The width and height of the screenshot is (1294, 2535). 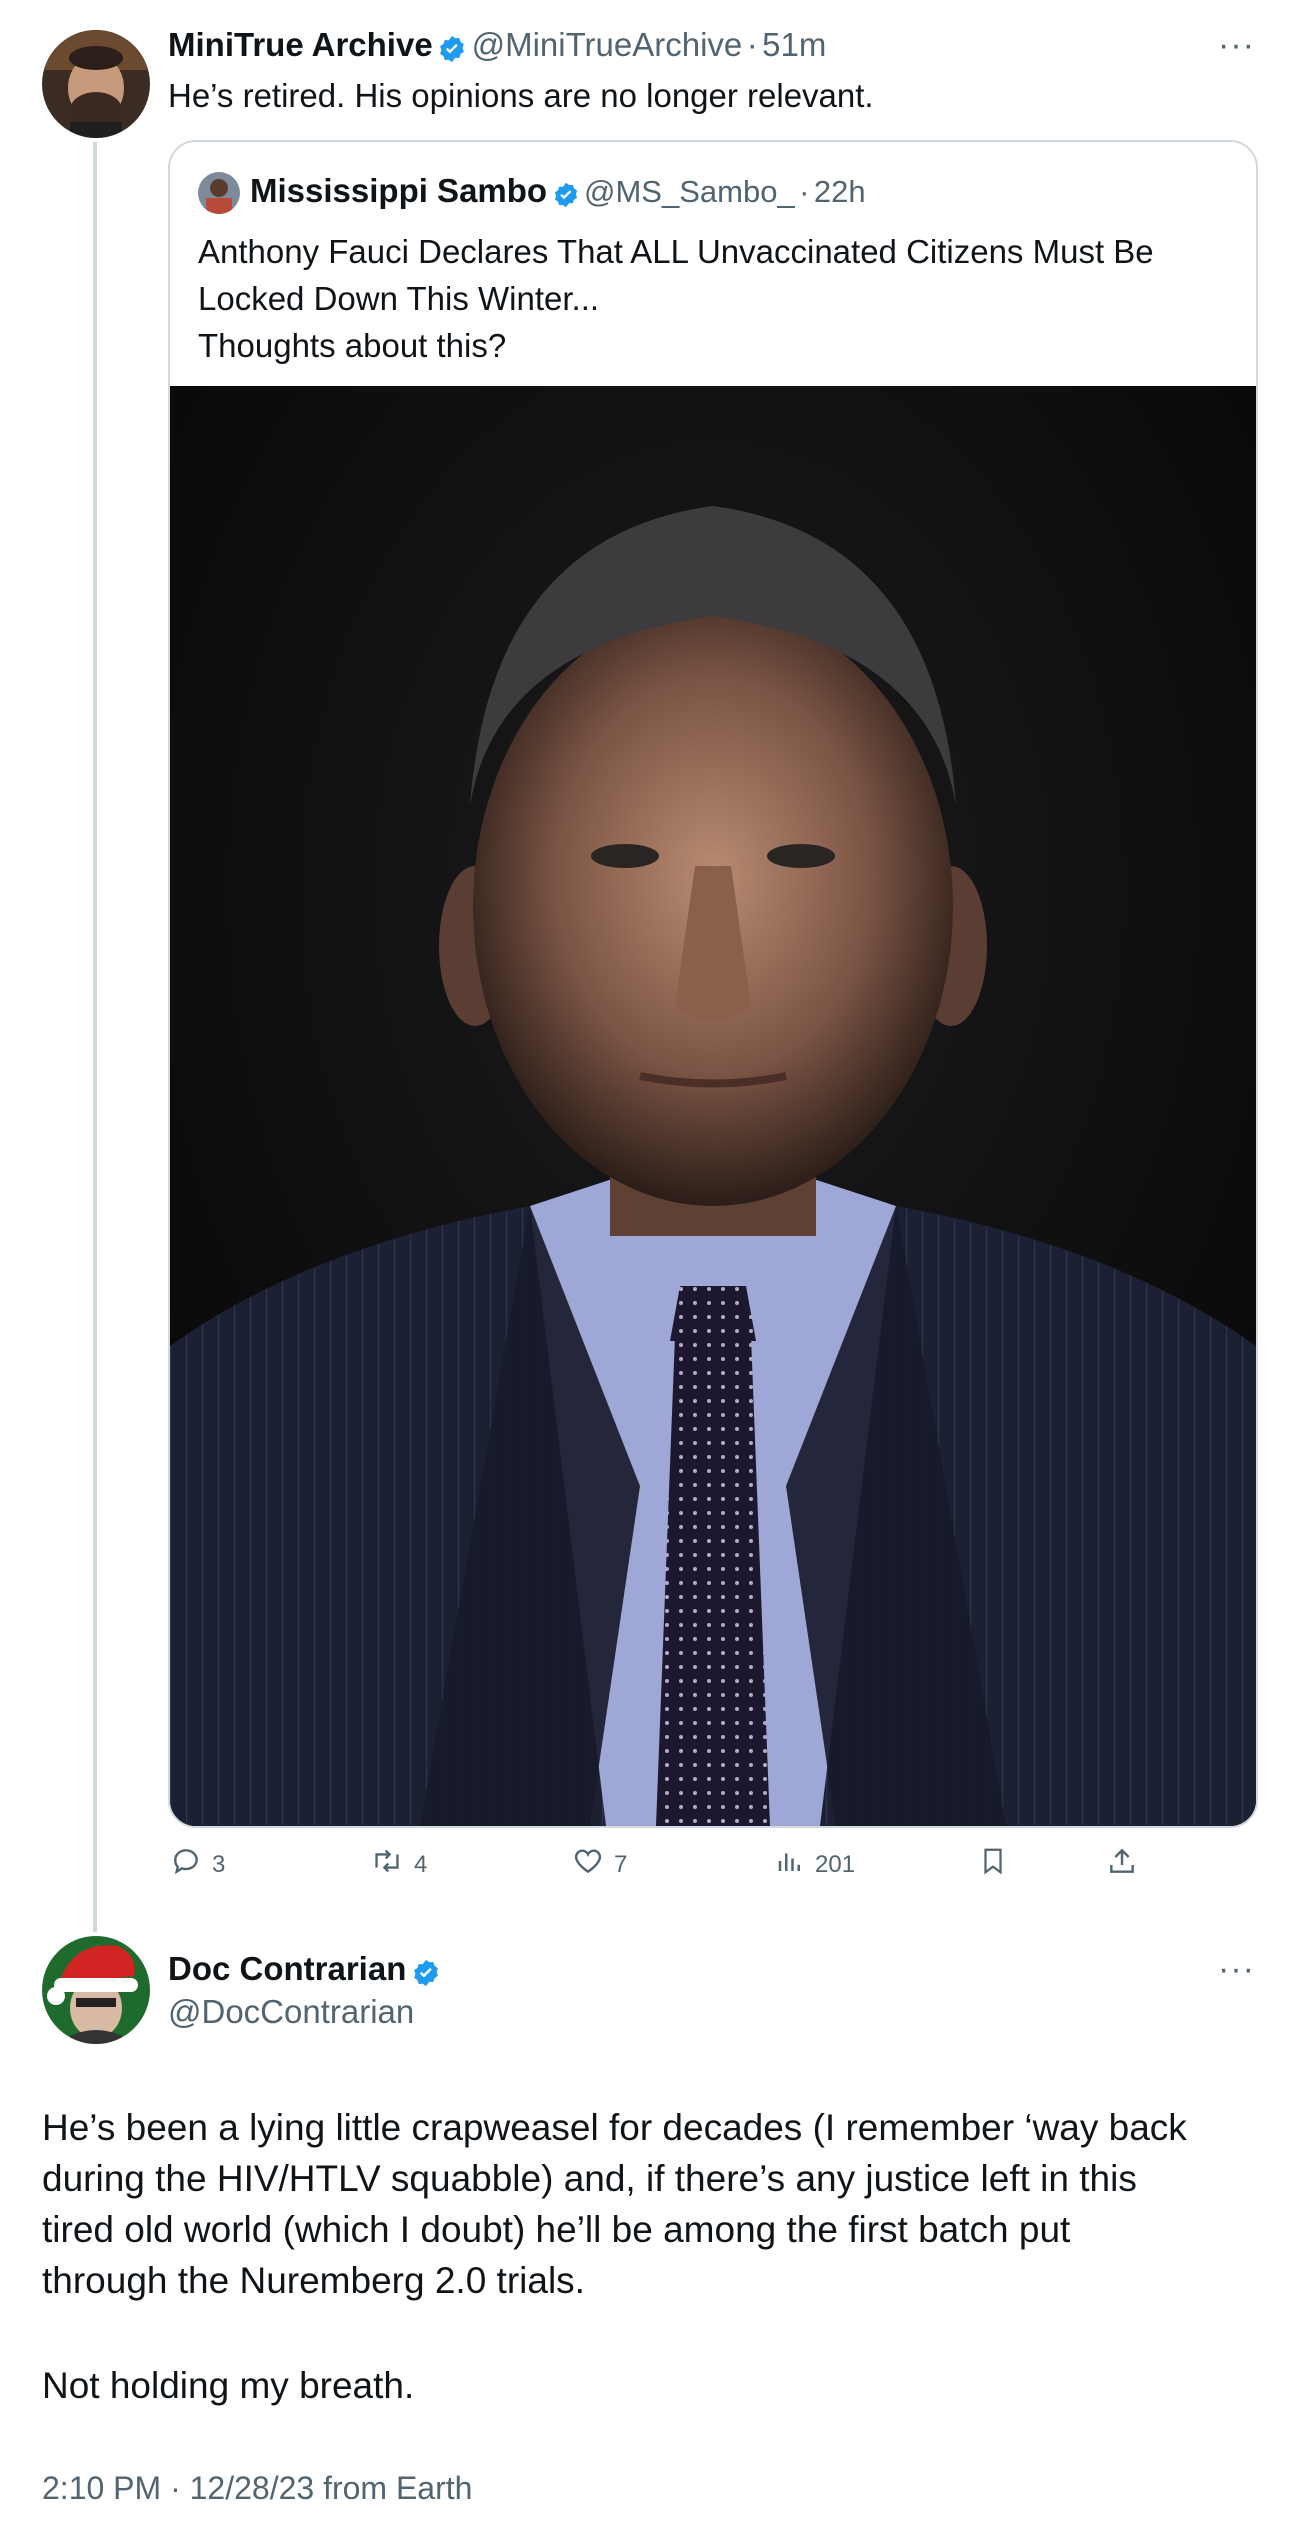 What do you see at coordinates (607, 44) in the screenshot?
I see `handle: @MiniTrueArchive` at bounding box center [607, 44].